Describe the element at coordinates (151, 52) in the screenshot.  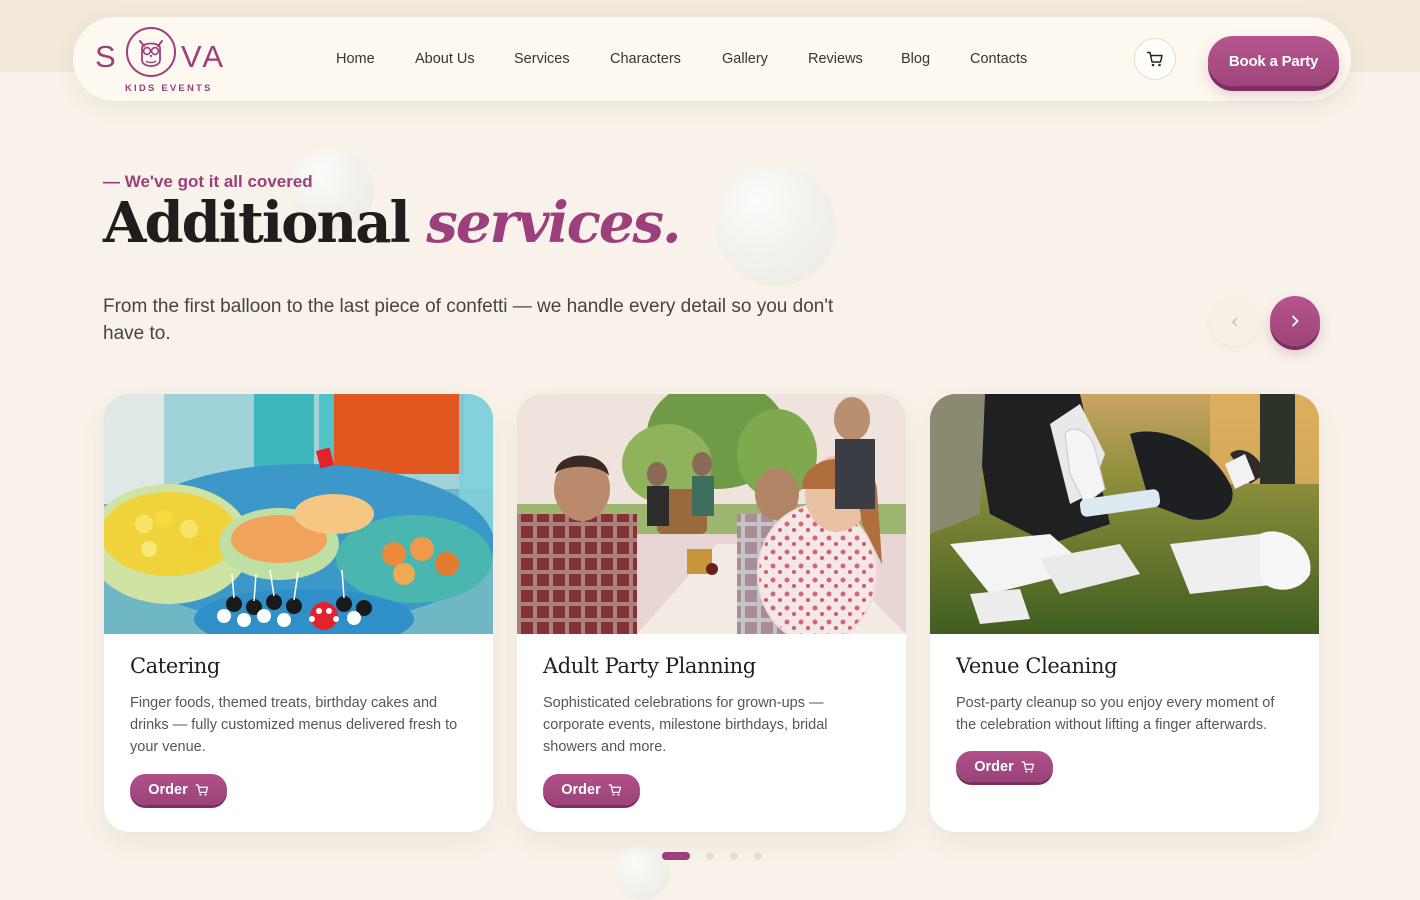
I see `owl-logo-icon` at that location.